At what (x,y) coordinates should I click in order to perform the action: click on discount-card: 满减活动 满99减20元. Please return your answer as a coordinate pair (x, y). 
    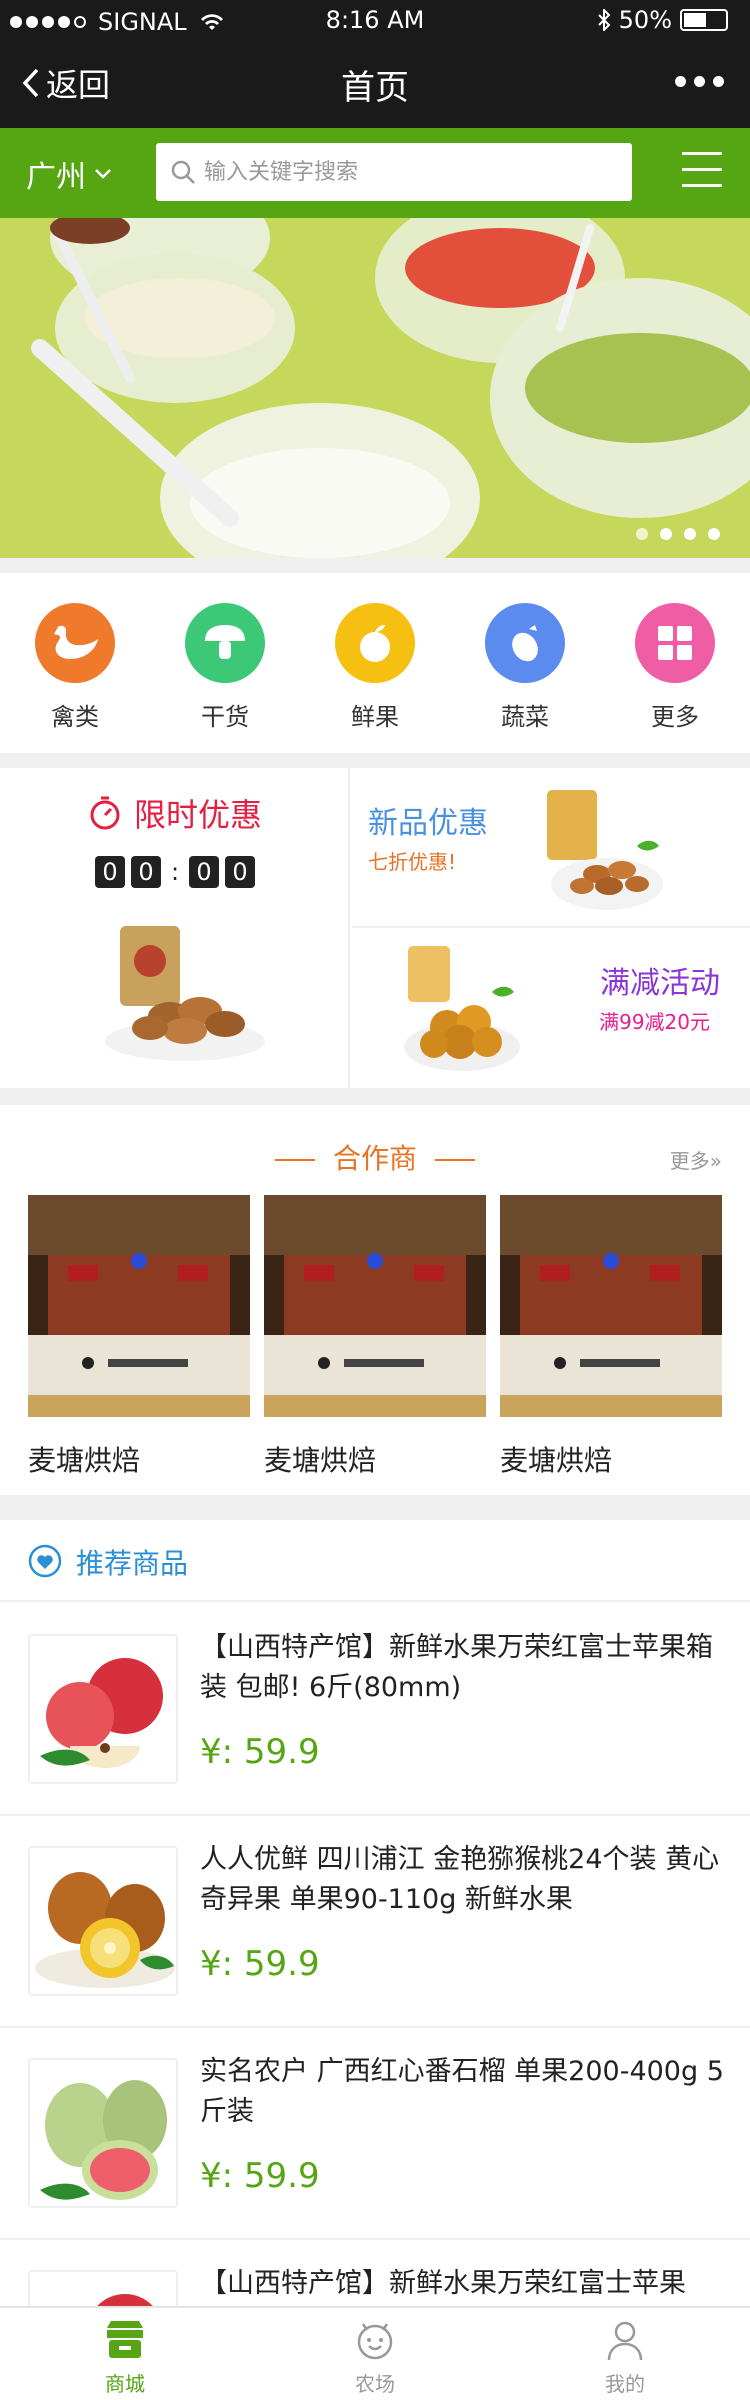
    Looking at the image, I should click on (551, 1009).